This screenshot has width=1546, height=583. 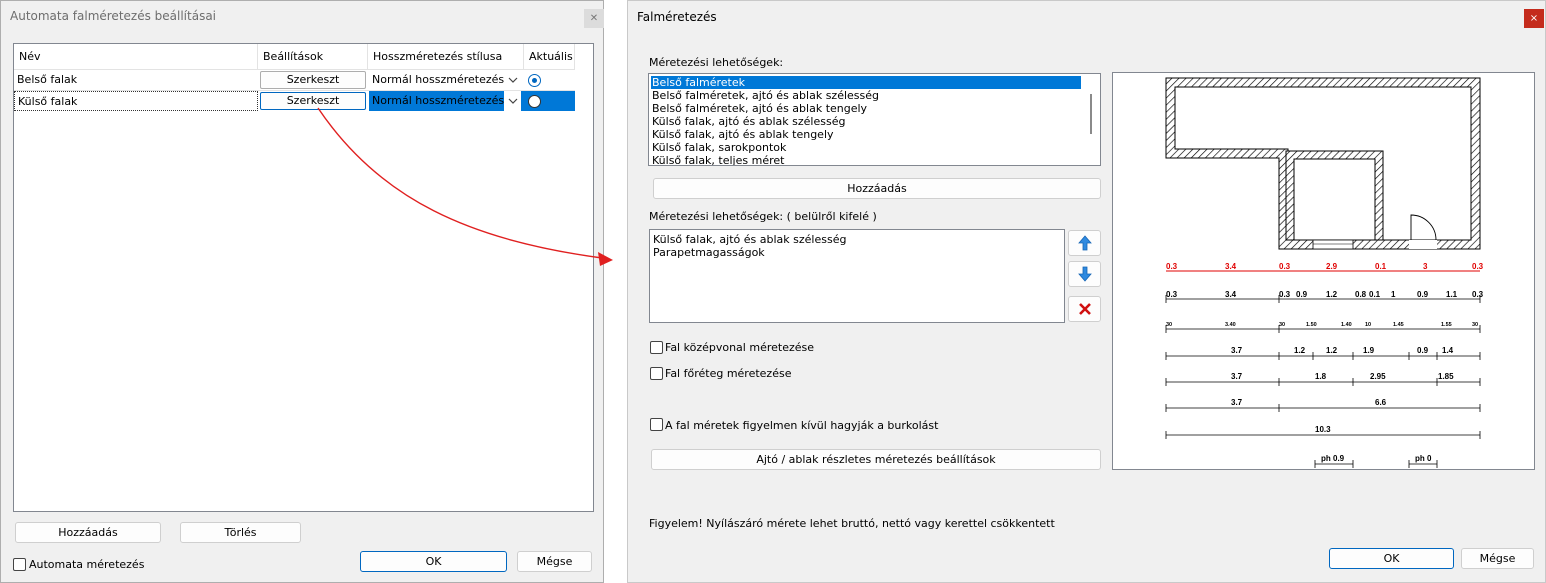 What do you see at coordinates (656, 424) in the screenshot?
I see `ignore-cladding-checkbox` at bounding box center [656, 424].